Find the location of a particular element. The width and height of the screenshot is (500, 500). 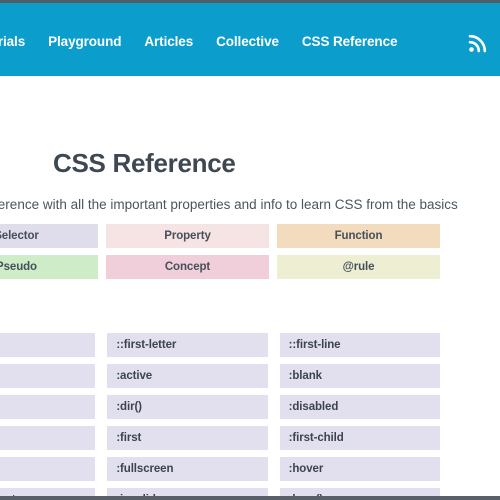

list-item: :first is located at coordinates (187, 438).